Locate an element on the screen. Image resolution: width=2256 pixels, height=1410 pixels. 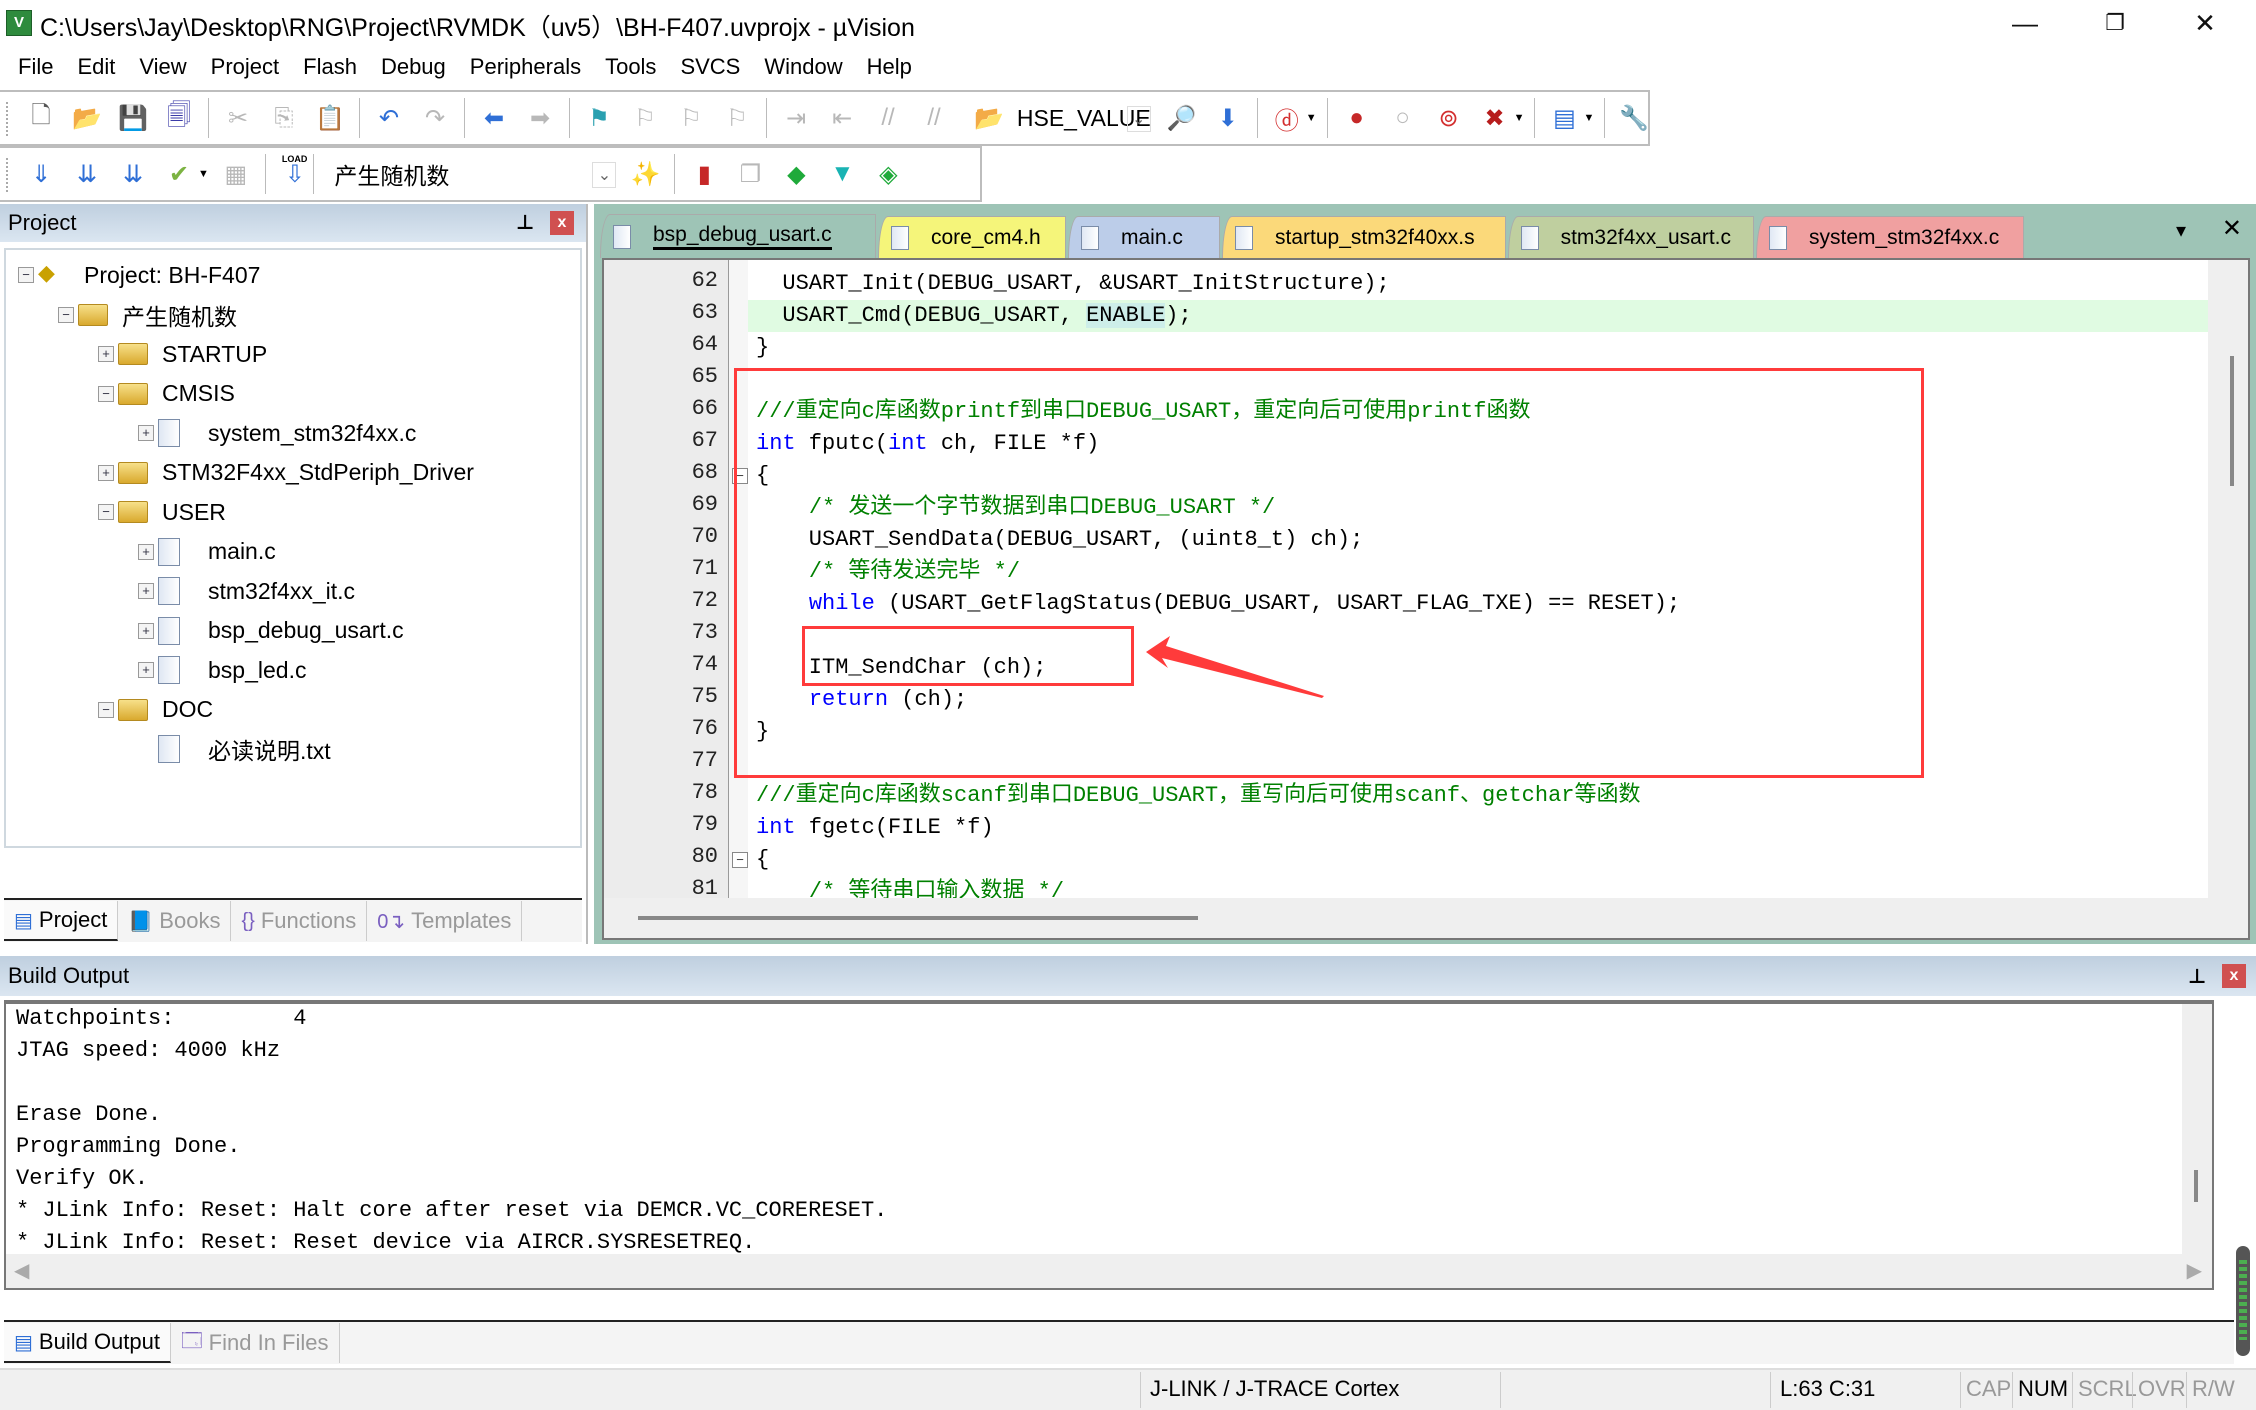
redo-icon: ↷ is located at coordinates (435, 118).